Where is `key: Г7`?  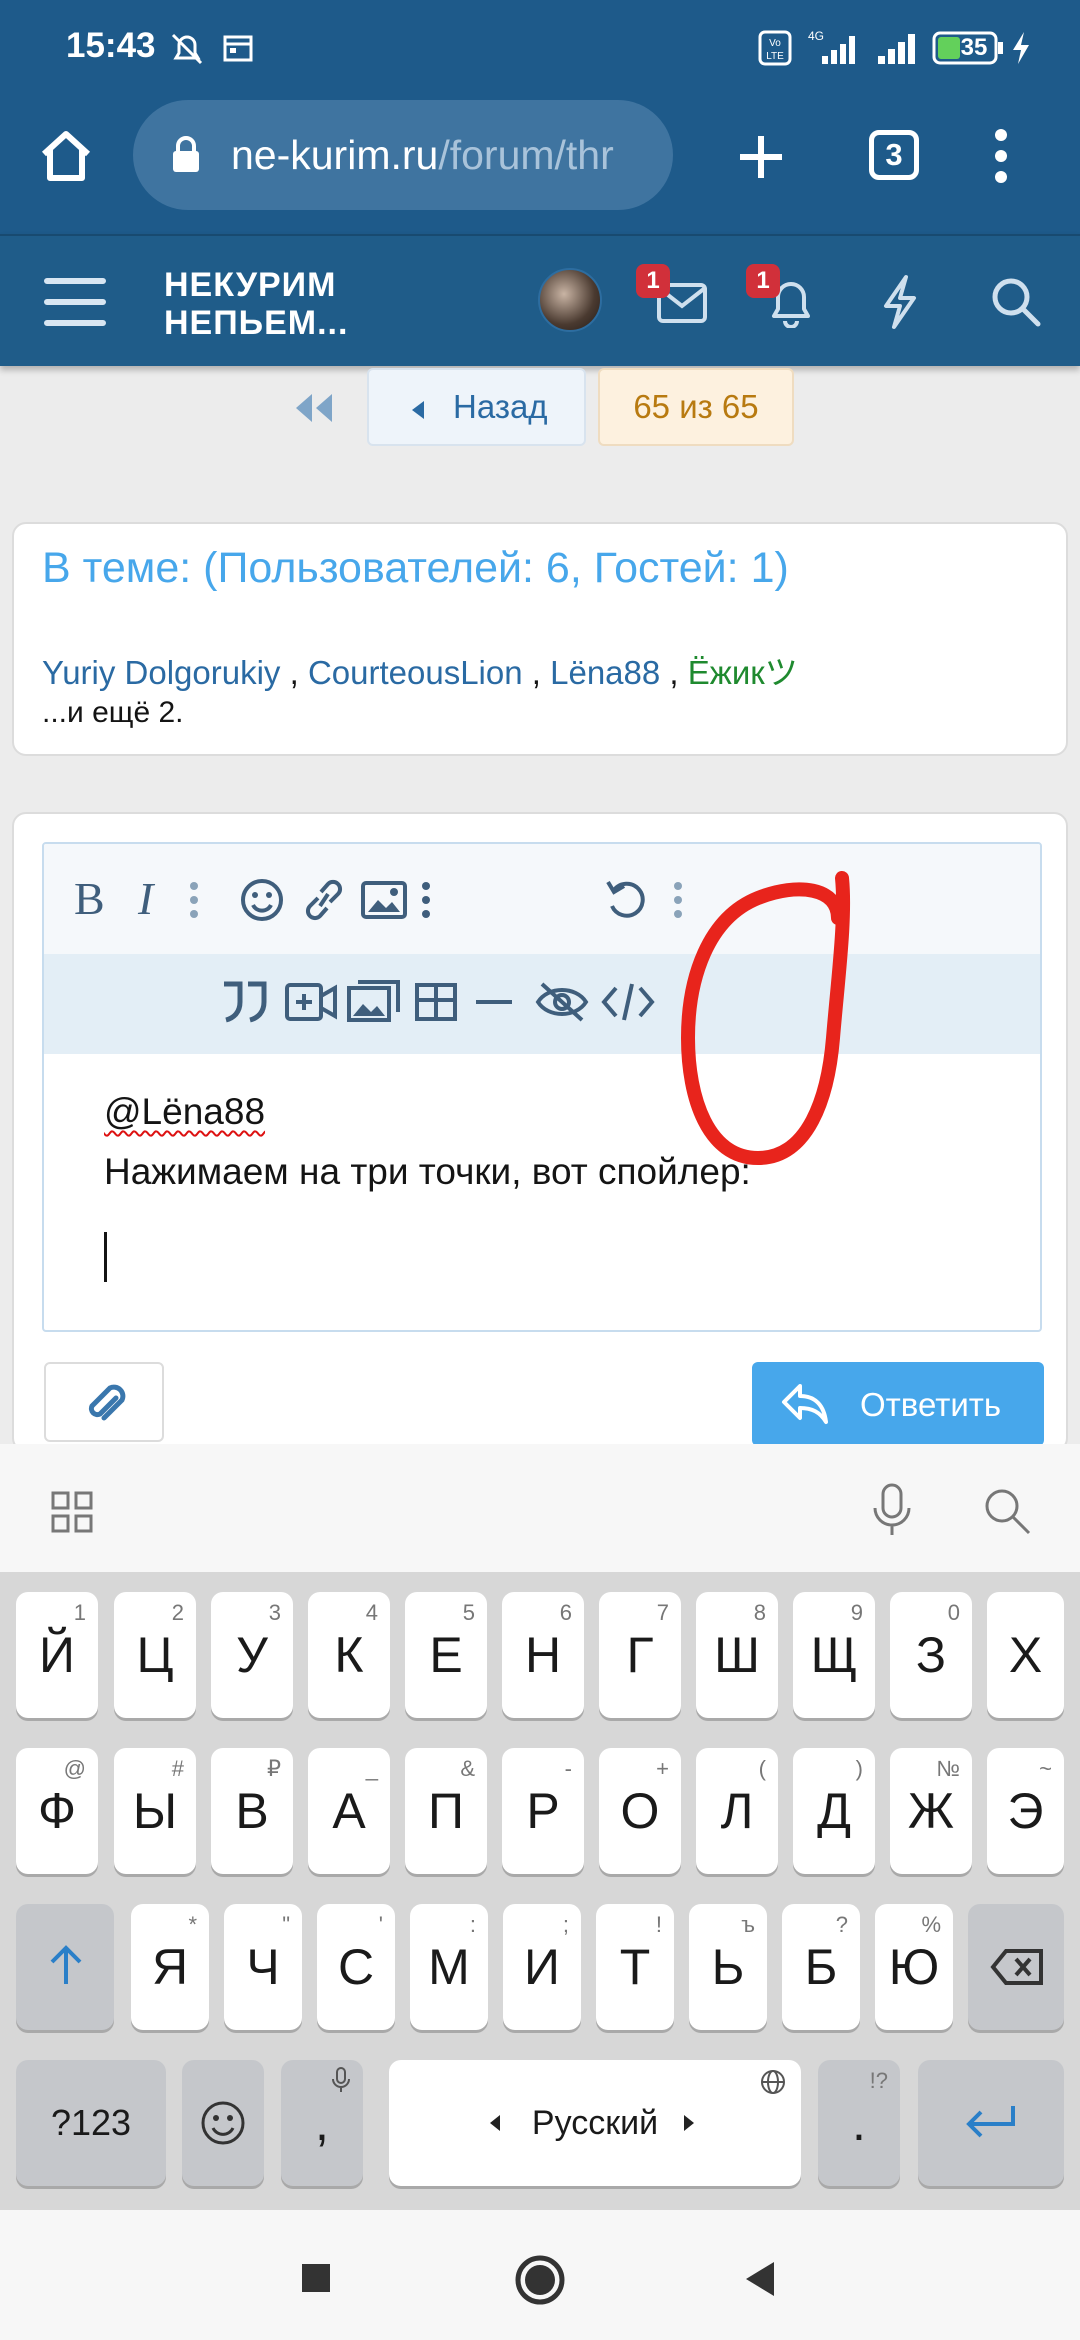 key: Г7 is located at coordinates (640, 1655).